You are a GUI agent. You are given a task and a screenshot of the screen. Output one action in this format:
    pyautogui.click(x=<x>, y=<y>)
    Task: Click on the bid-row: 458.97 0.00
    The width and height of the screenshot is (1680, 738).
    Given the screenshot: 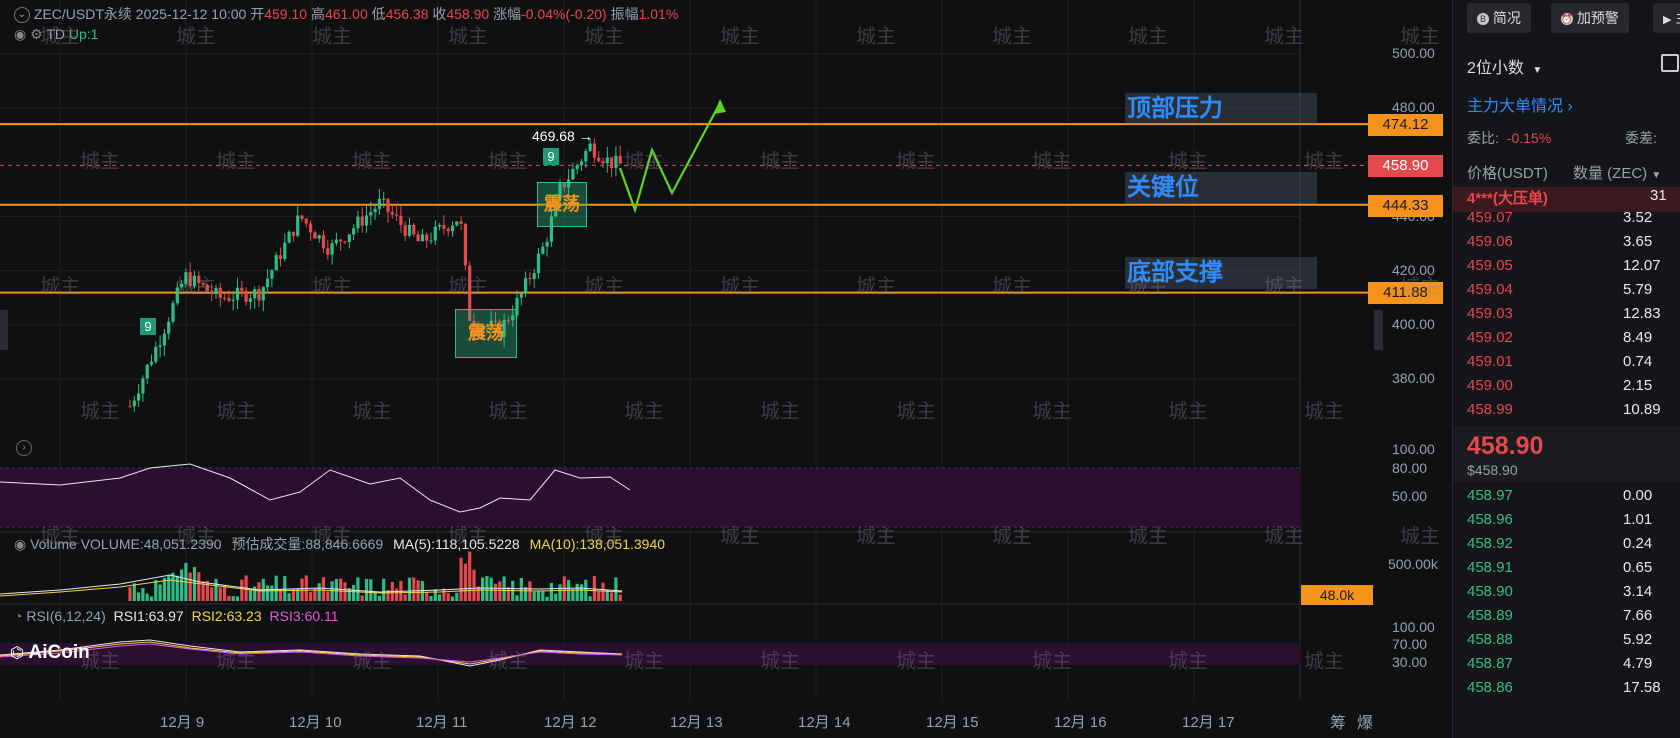 What is the action you would take?
    pyautogui.click(x=1566, y=499)
    